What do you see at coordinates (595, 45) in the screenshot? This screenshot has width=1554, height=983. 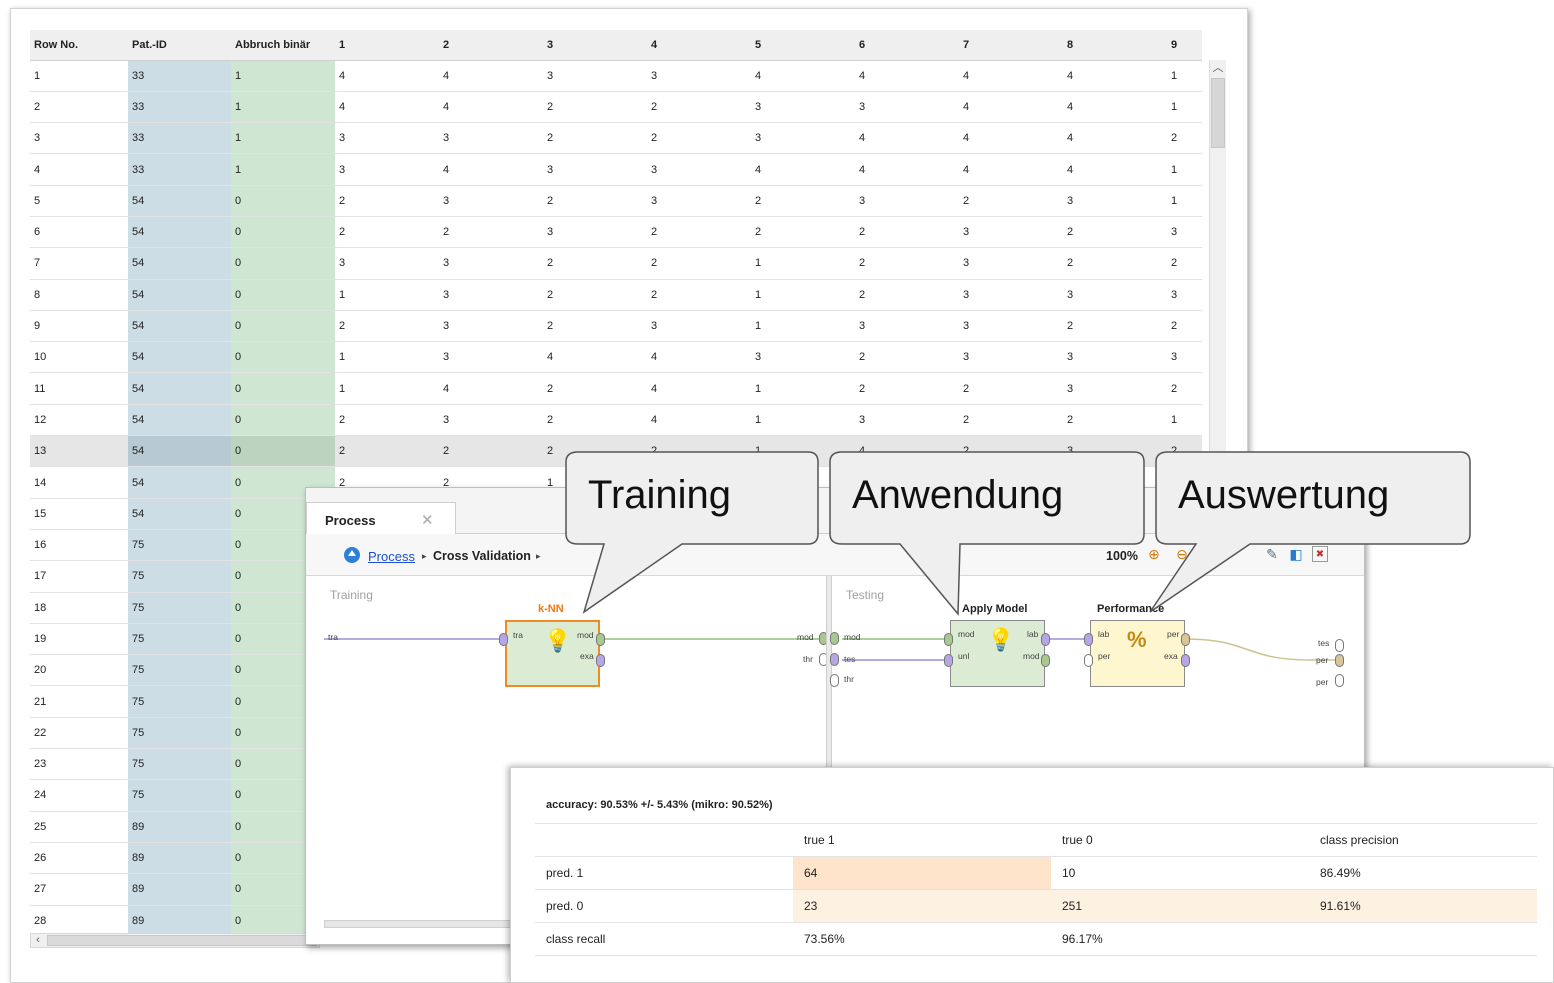 I see `column-header: 3` at bounding box center [595, 45].